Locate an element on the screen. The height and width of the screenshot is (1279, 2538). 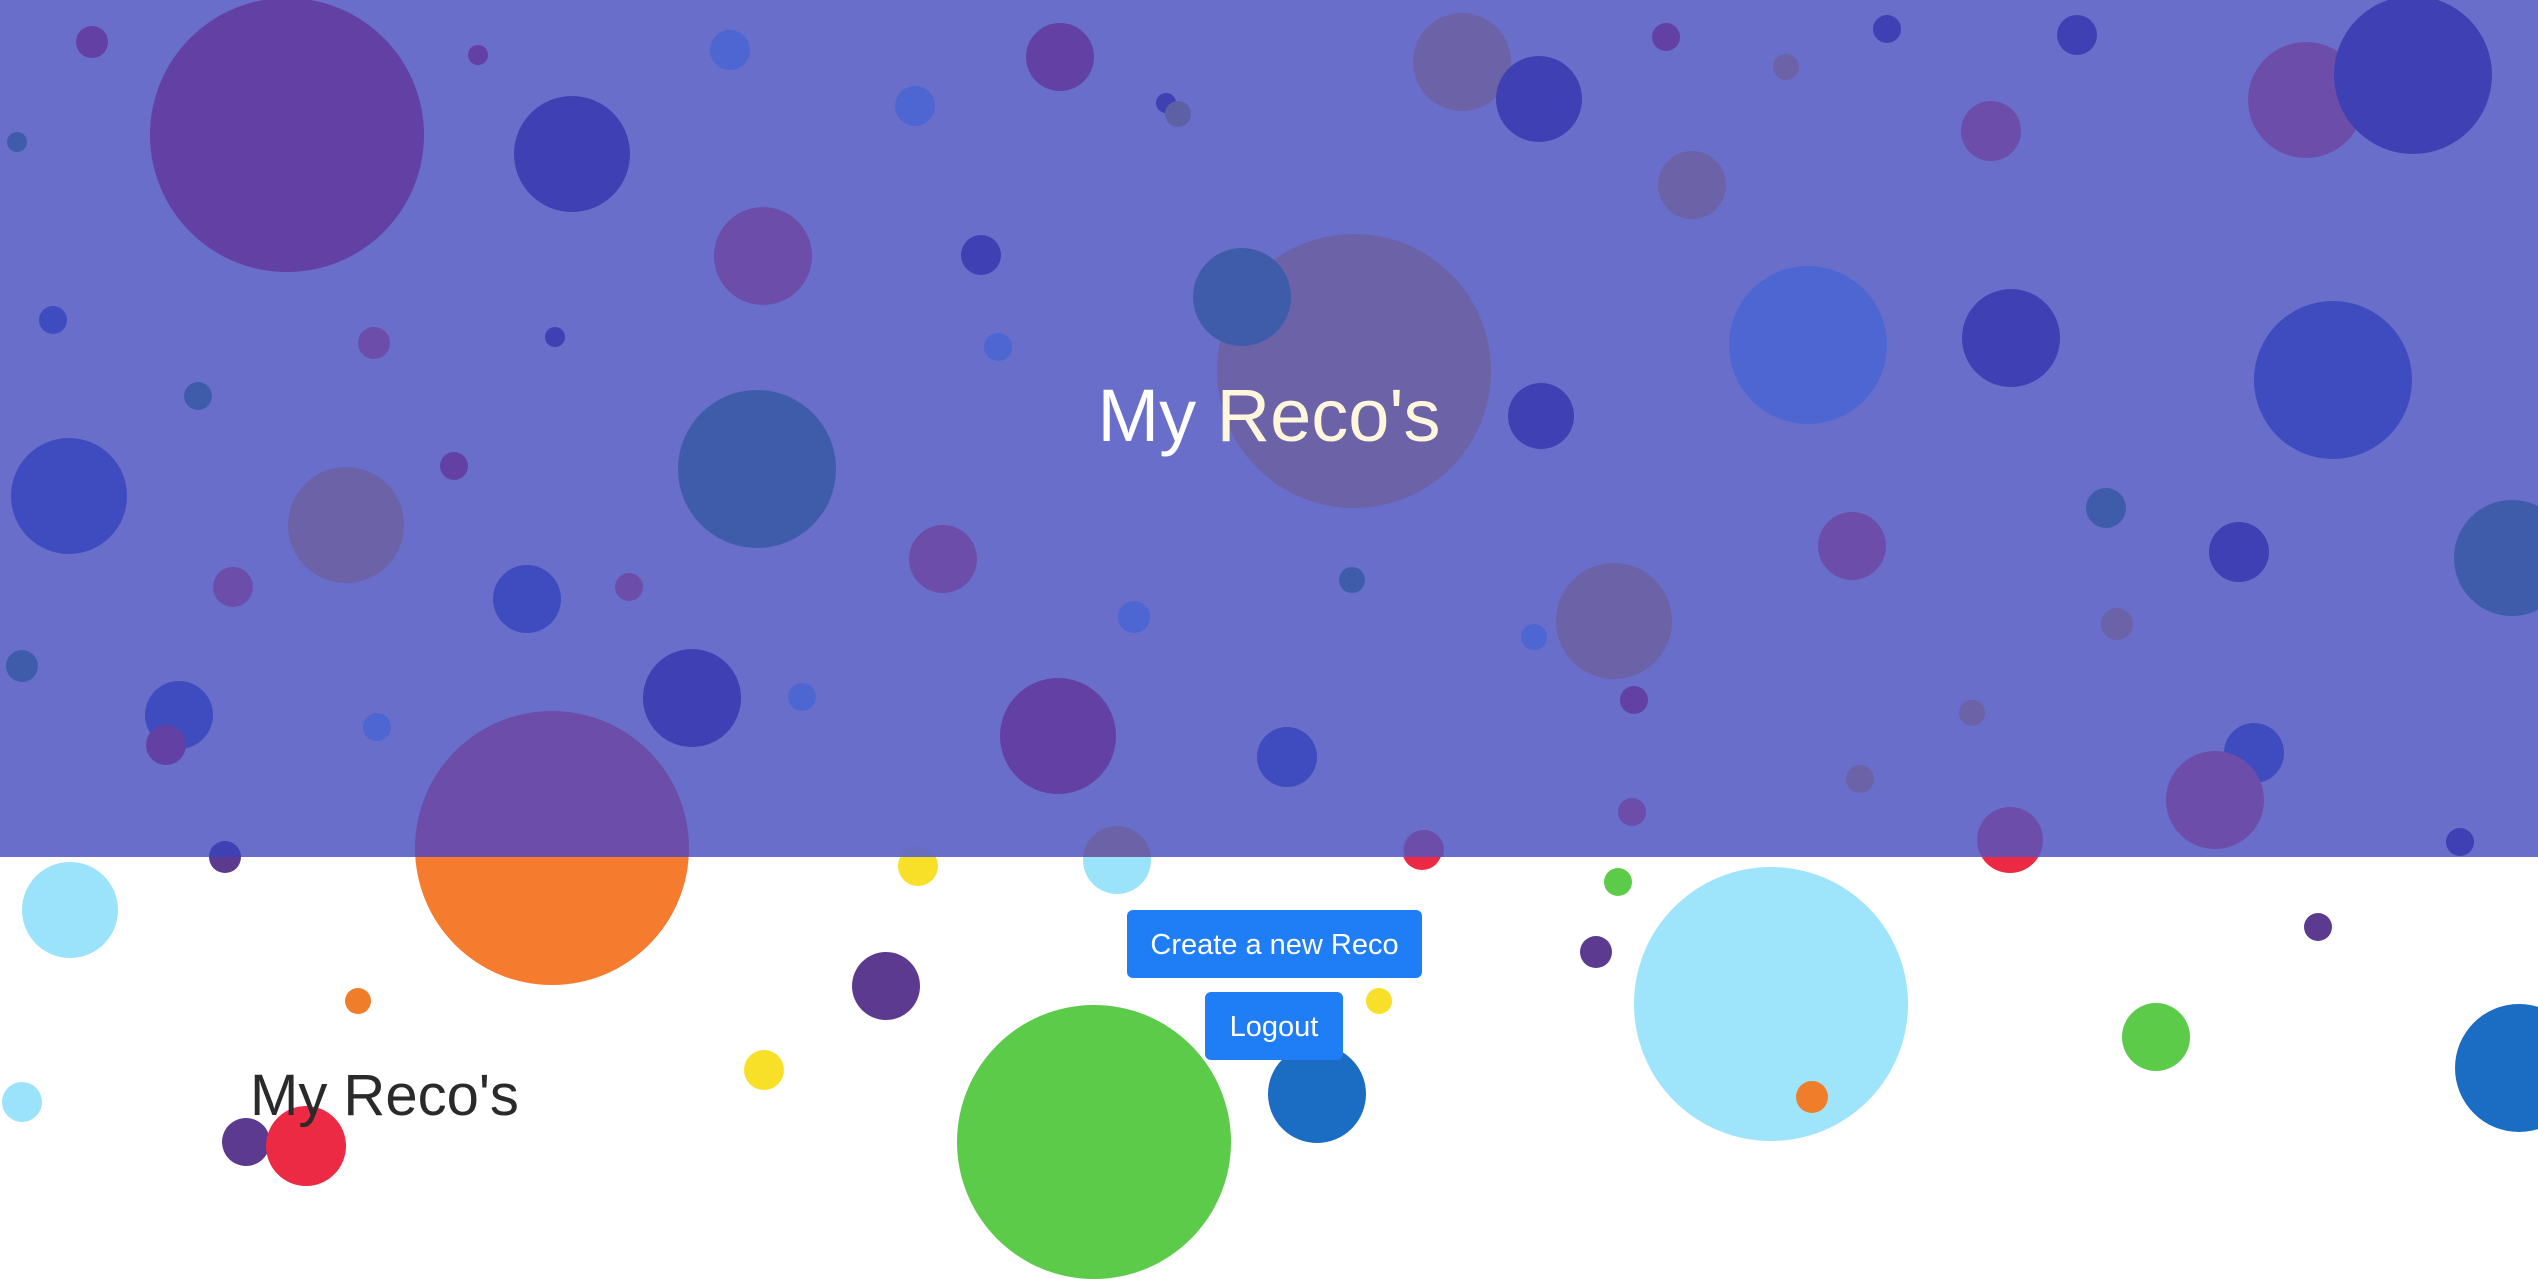
hero-title: My Reco's is located at coordinates (1269, 416).